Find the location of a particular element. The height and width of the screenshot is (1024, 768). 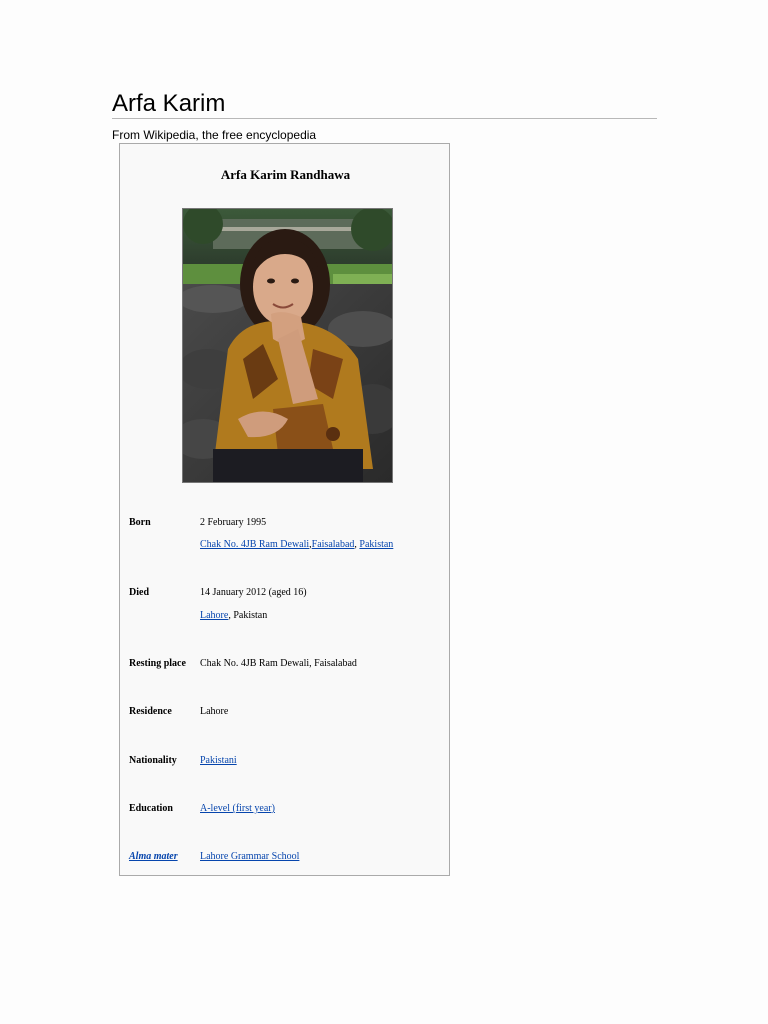

nationality-link: Pakistani is located at coordinates (218, 760).